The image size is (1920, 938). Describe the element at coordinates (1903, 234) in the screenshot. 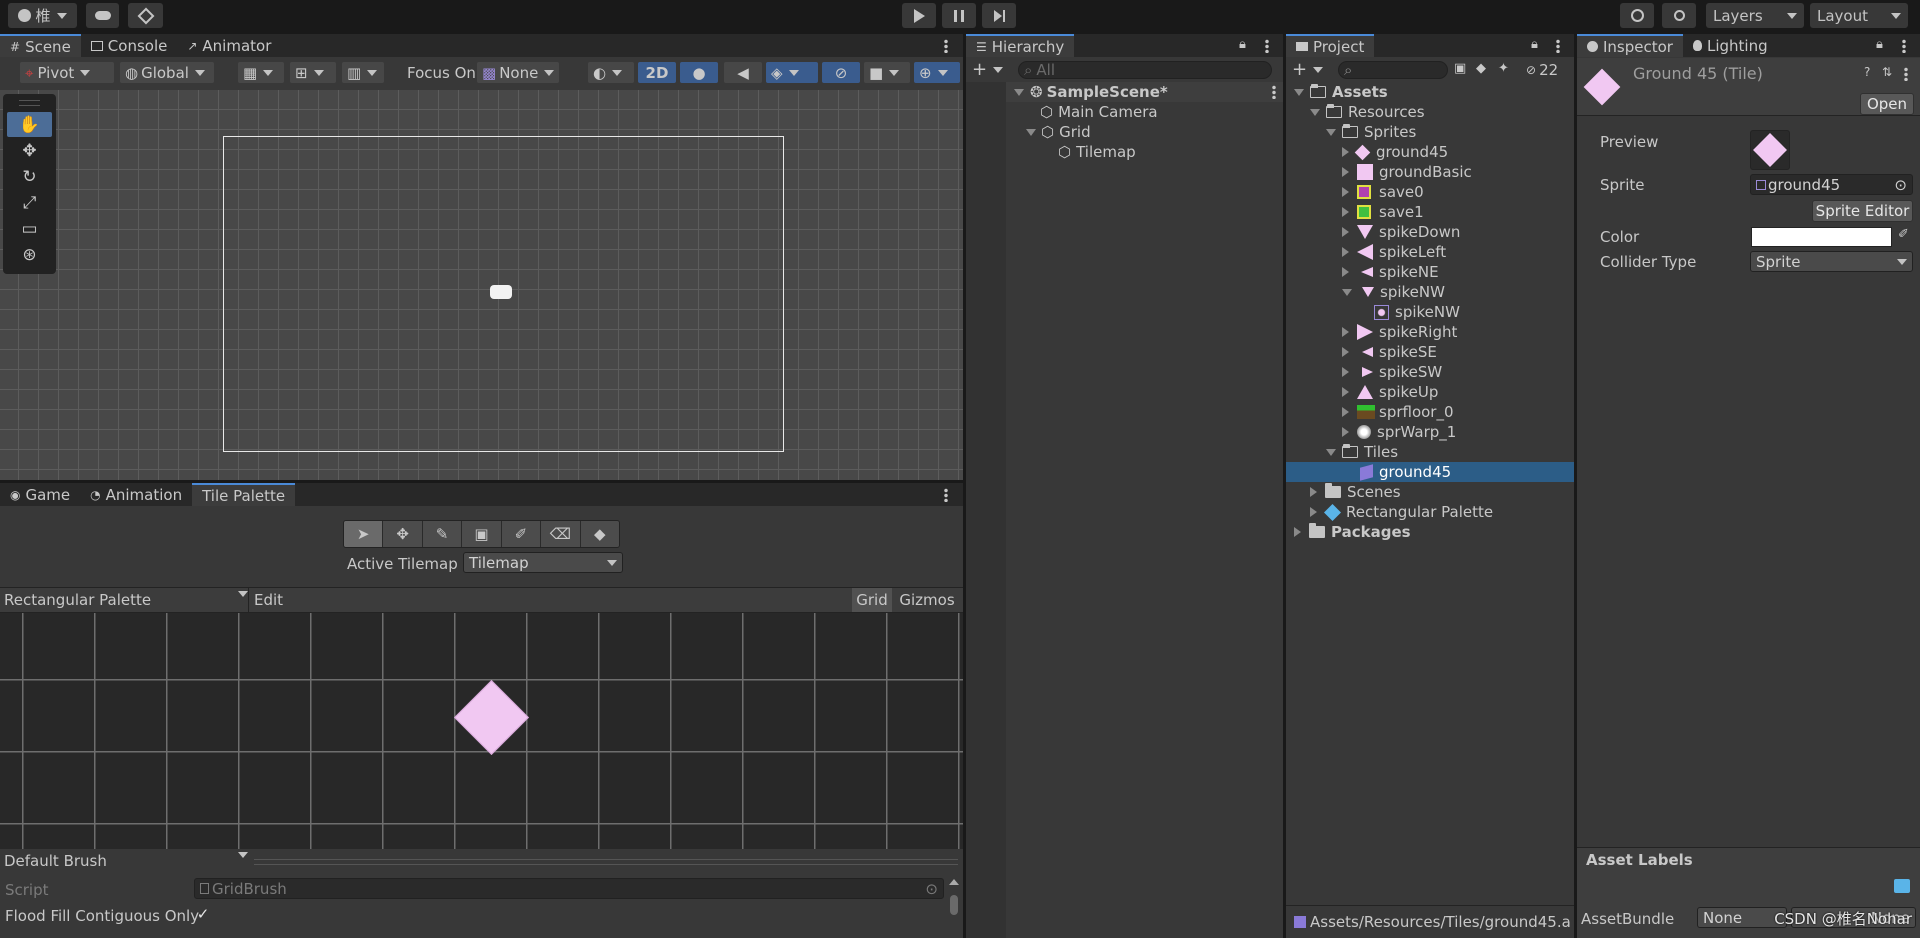

I see `eyedropper-icon: ✐` at that location.